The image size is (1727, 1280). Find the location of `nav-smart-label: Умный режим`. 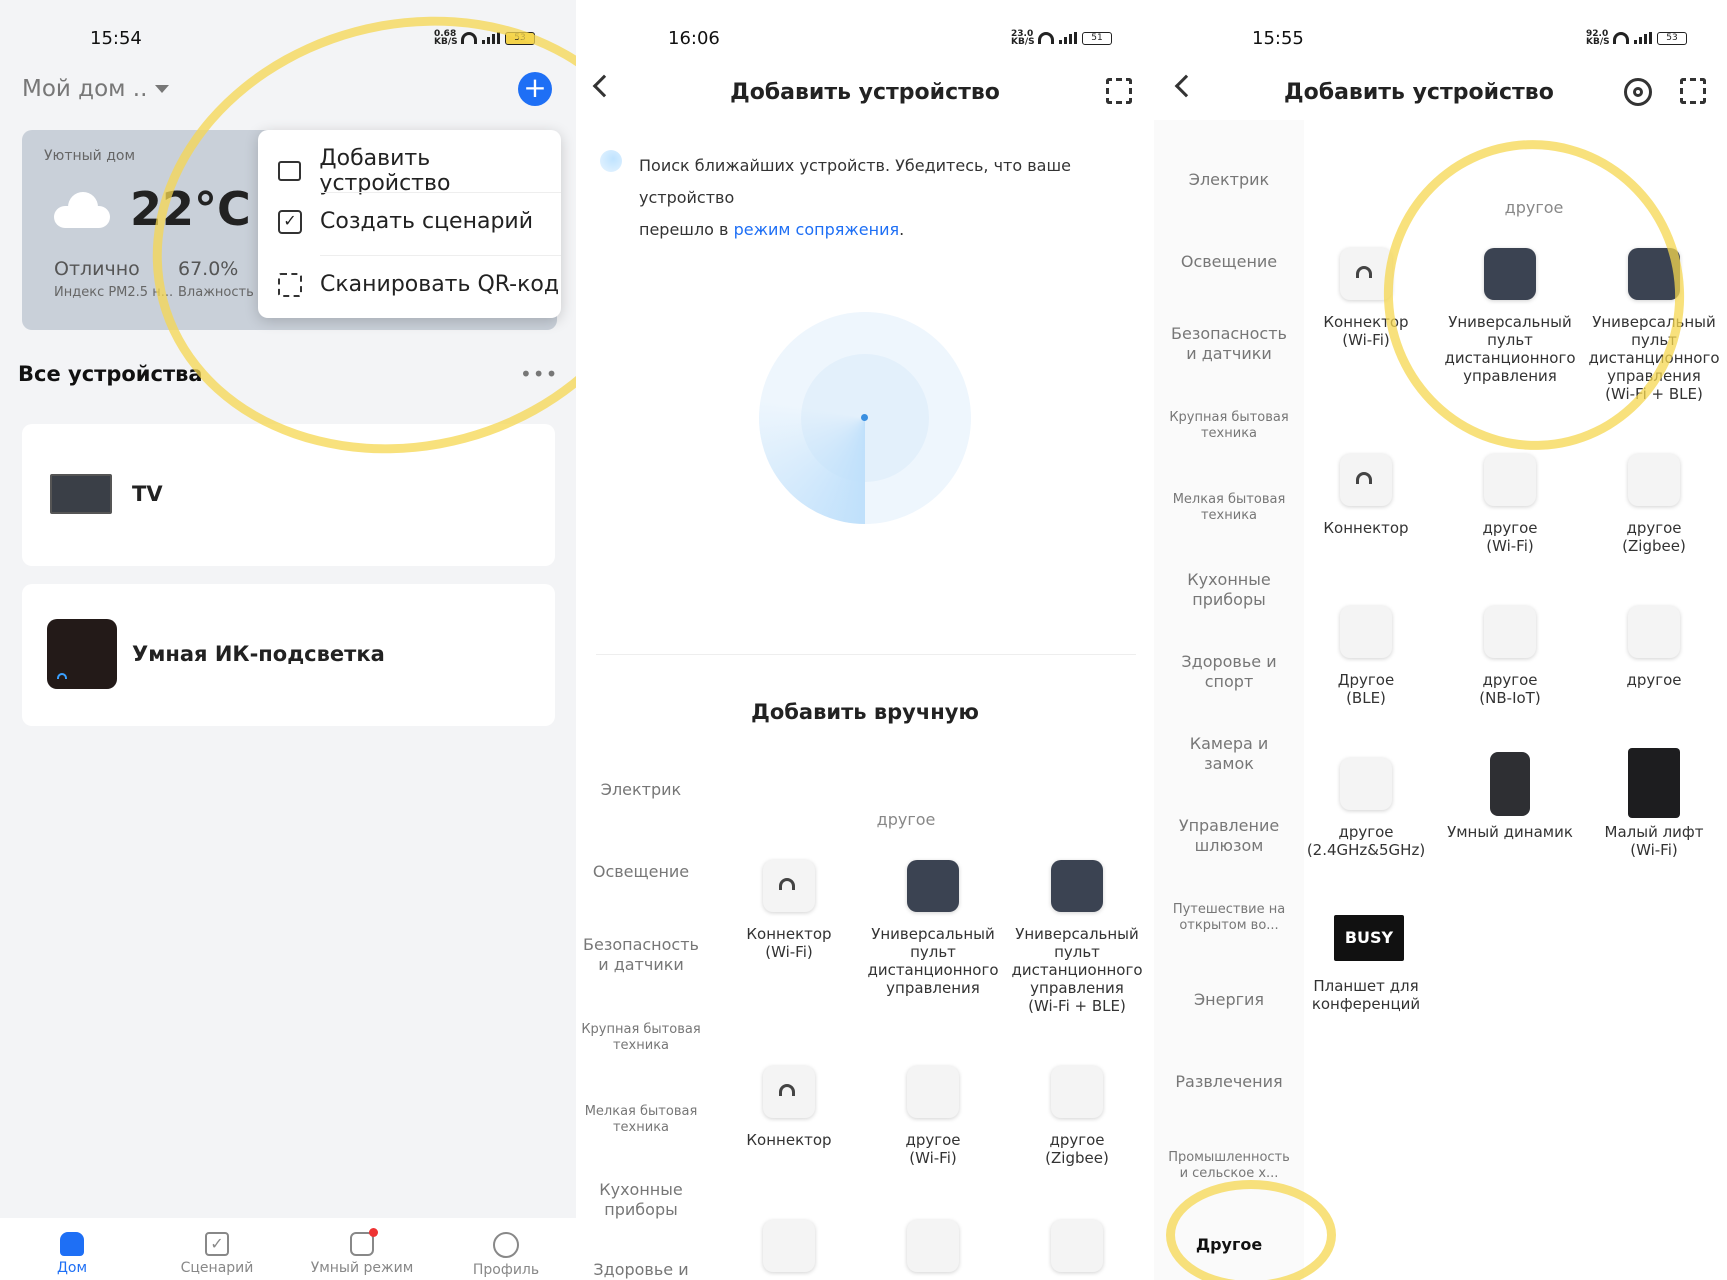

nav-smart-label: Умный режим is located at coordinates (362, 1268).